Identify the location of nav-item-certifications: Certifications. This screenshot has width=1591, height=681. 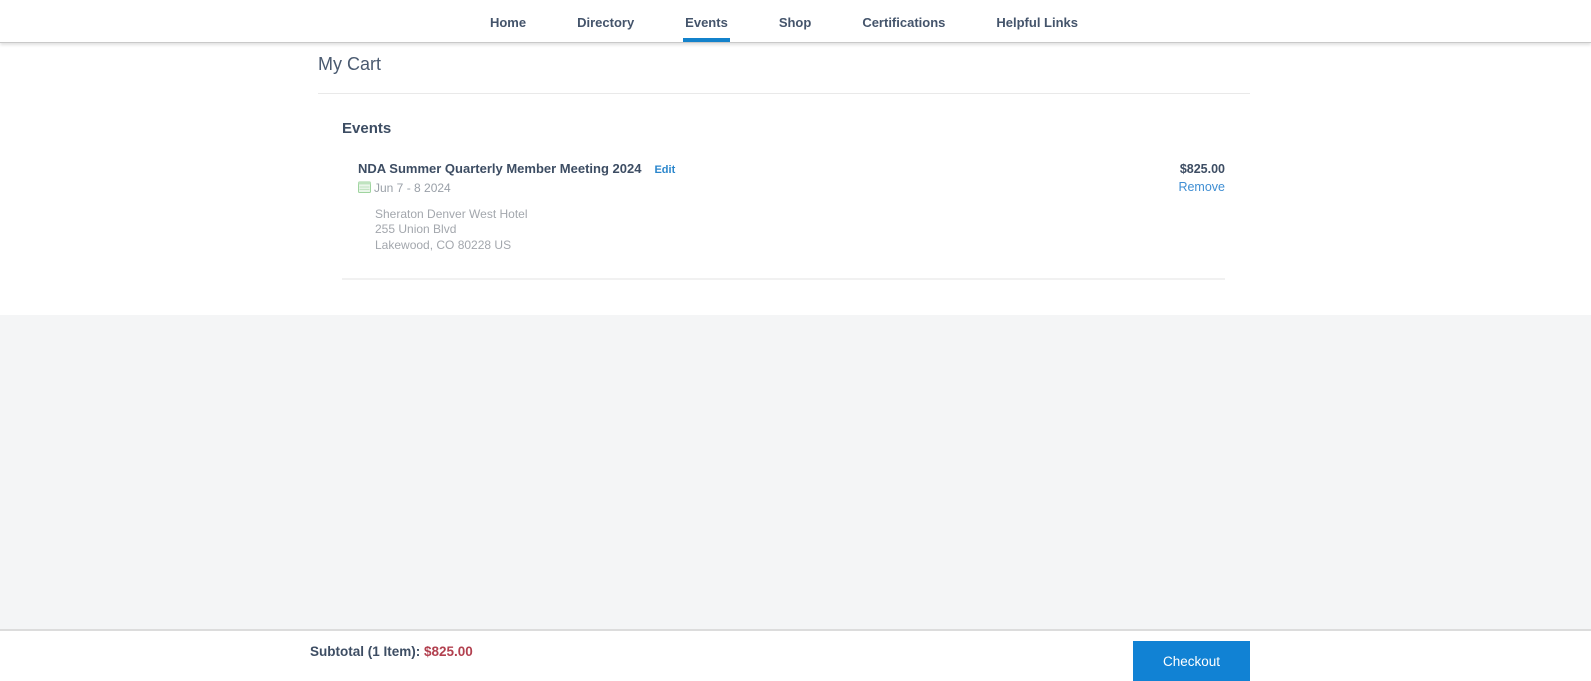
(903, 21).